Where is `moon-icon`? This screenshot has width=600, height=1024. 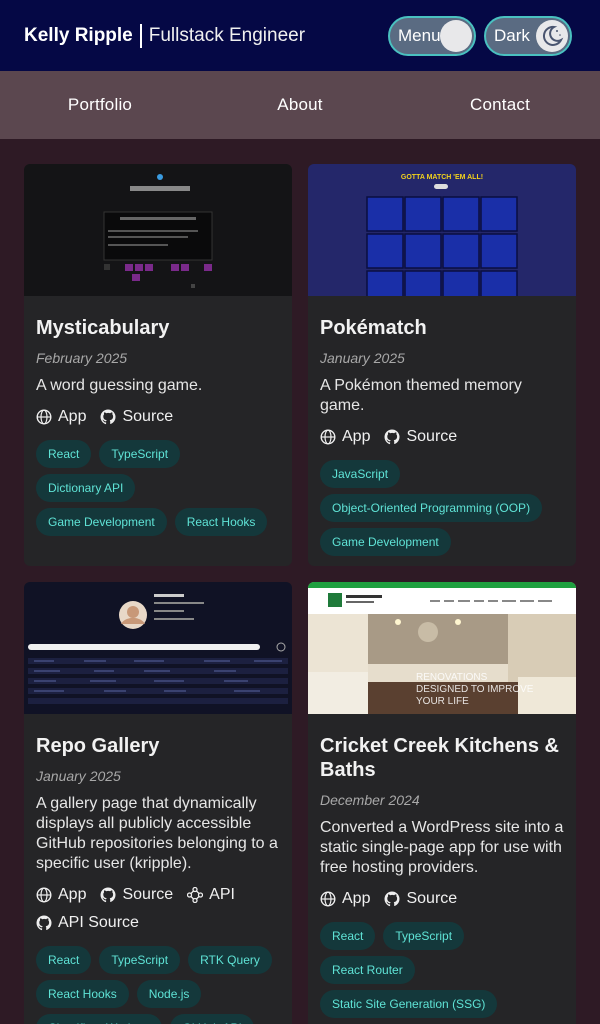 moon-icon is located at coordinates (552, 36).